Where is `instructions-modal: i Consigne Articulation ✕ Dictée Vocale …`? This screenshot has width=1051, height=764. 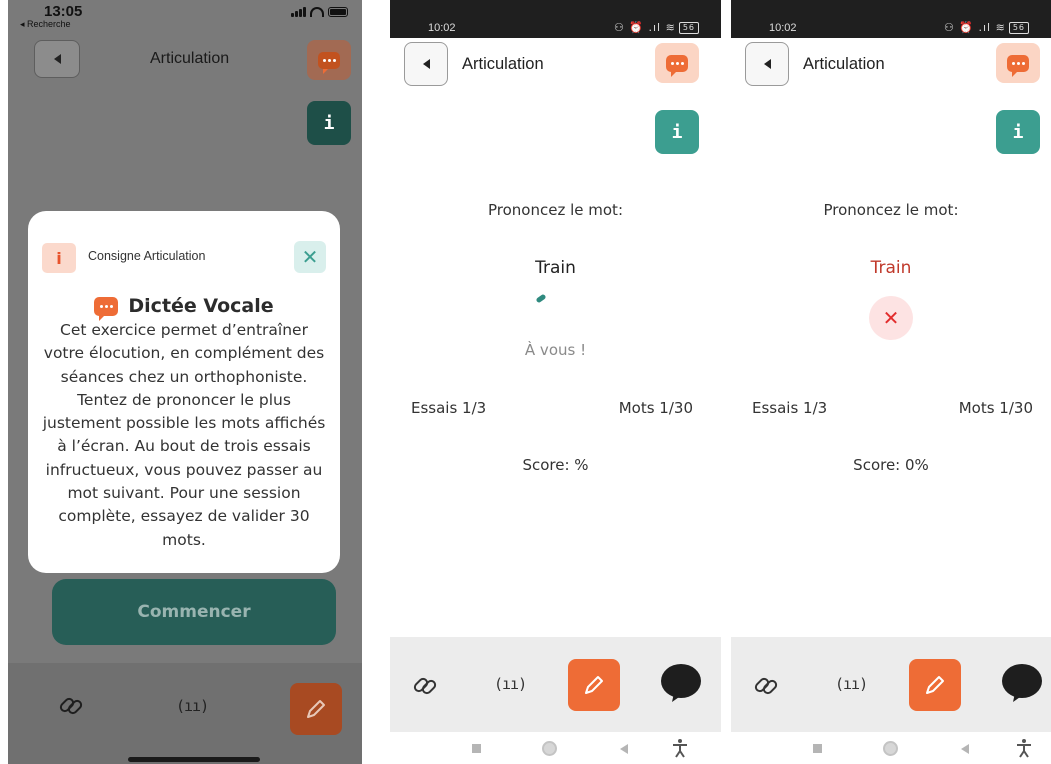
instructions-modal: i Consigne Articulation ✕ Dictée Vocale … is located at coordinates (184, 392).